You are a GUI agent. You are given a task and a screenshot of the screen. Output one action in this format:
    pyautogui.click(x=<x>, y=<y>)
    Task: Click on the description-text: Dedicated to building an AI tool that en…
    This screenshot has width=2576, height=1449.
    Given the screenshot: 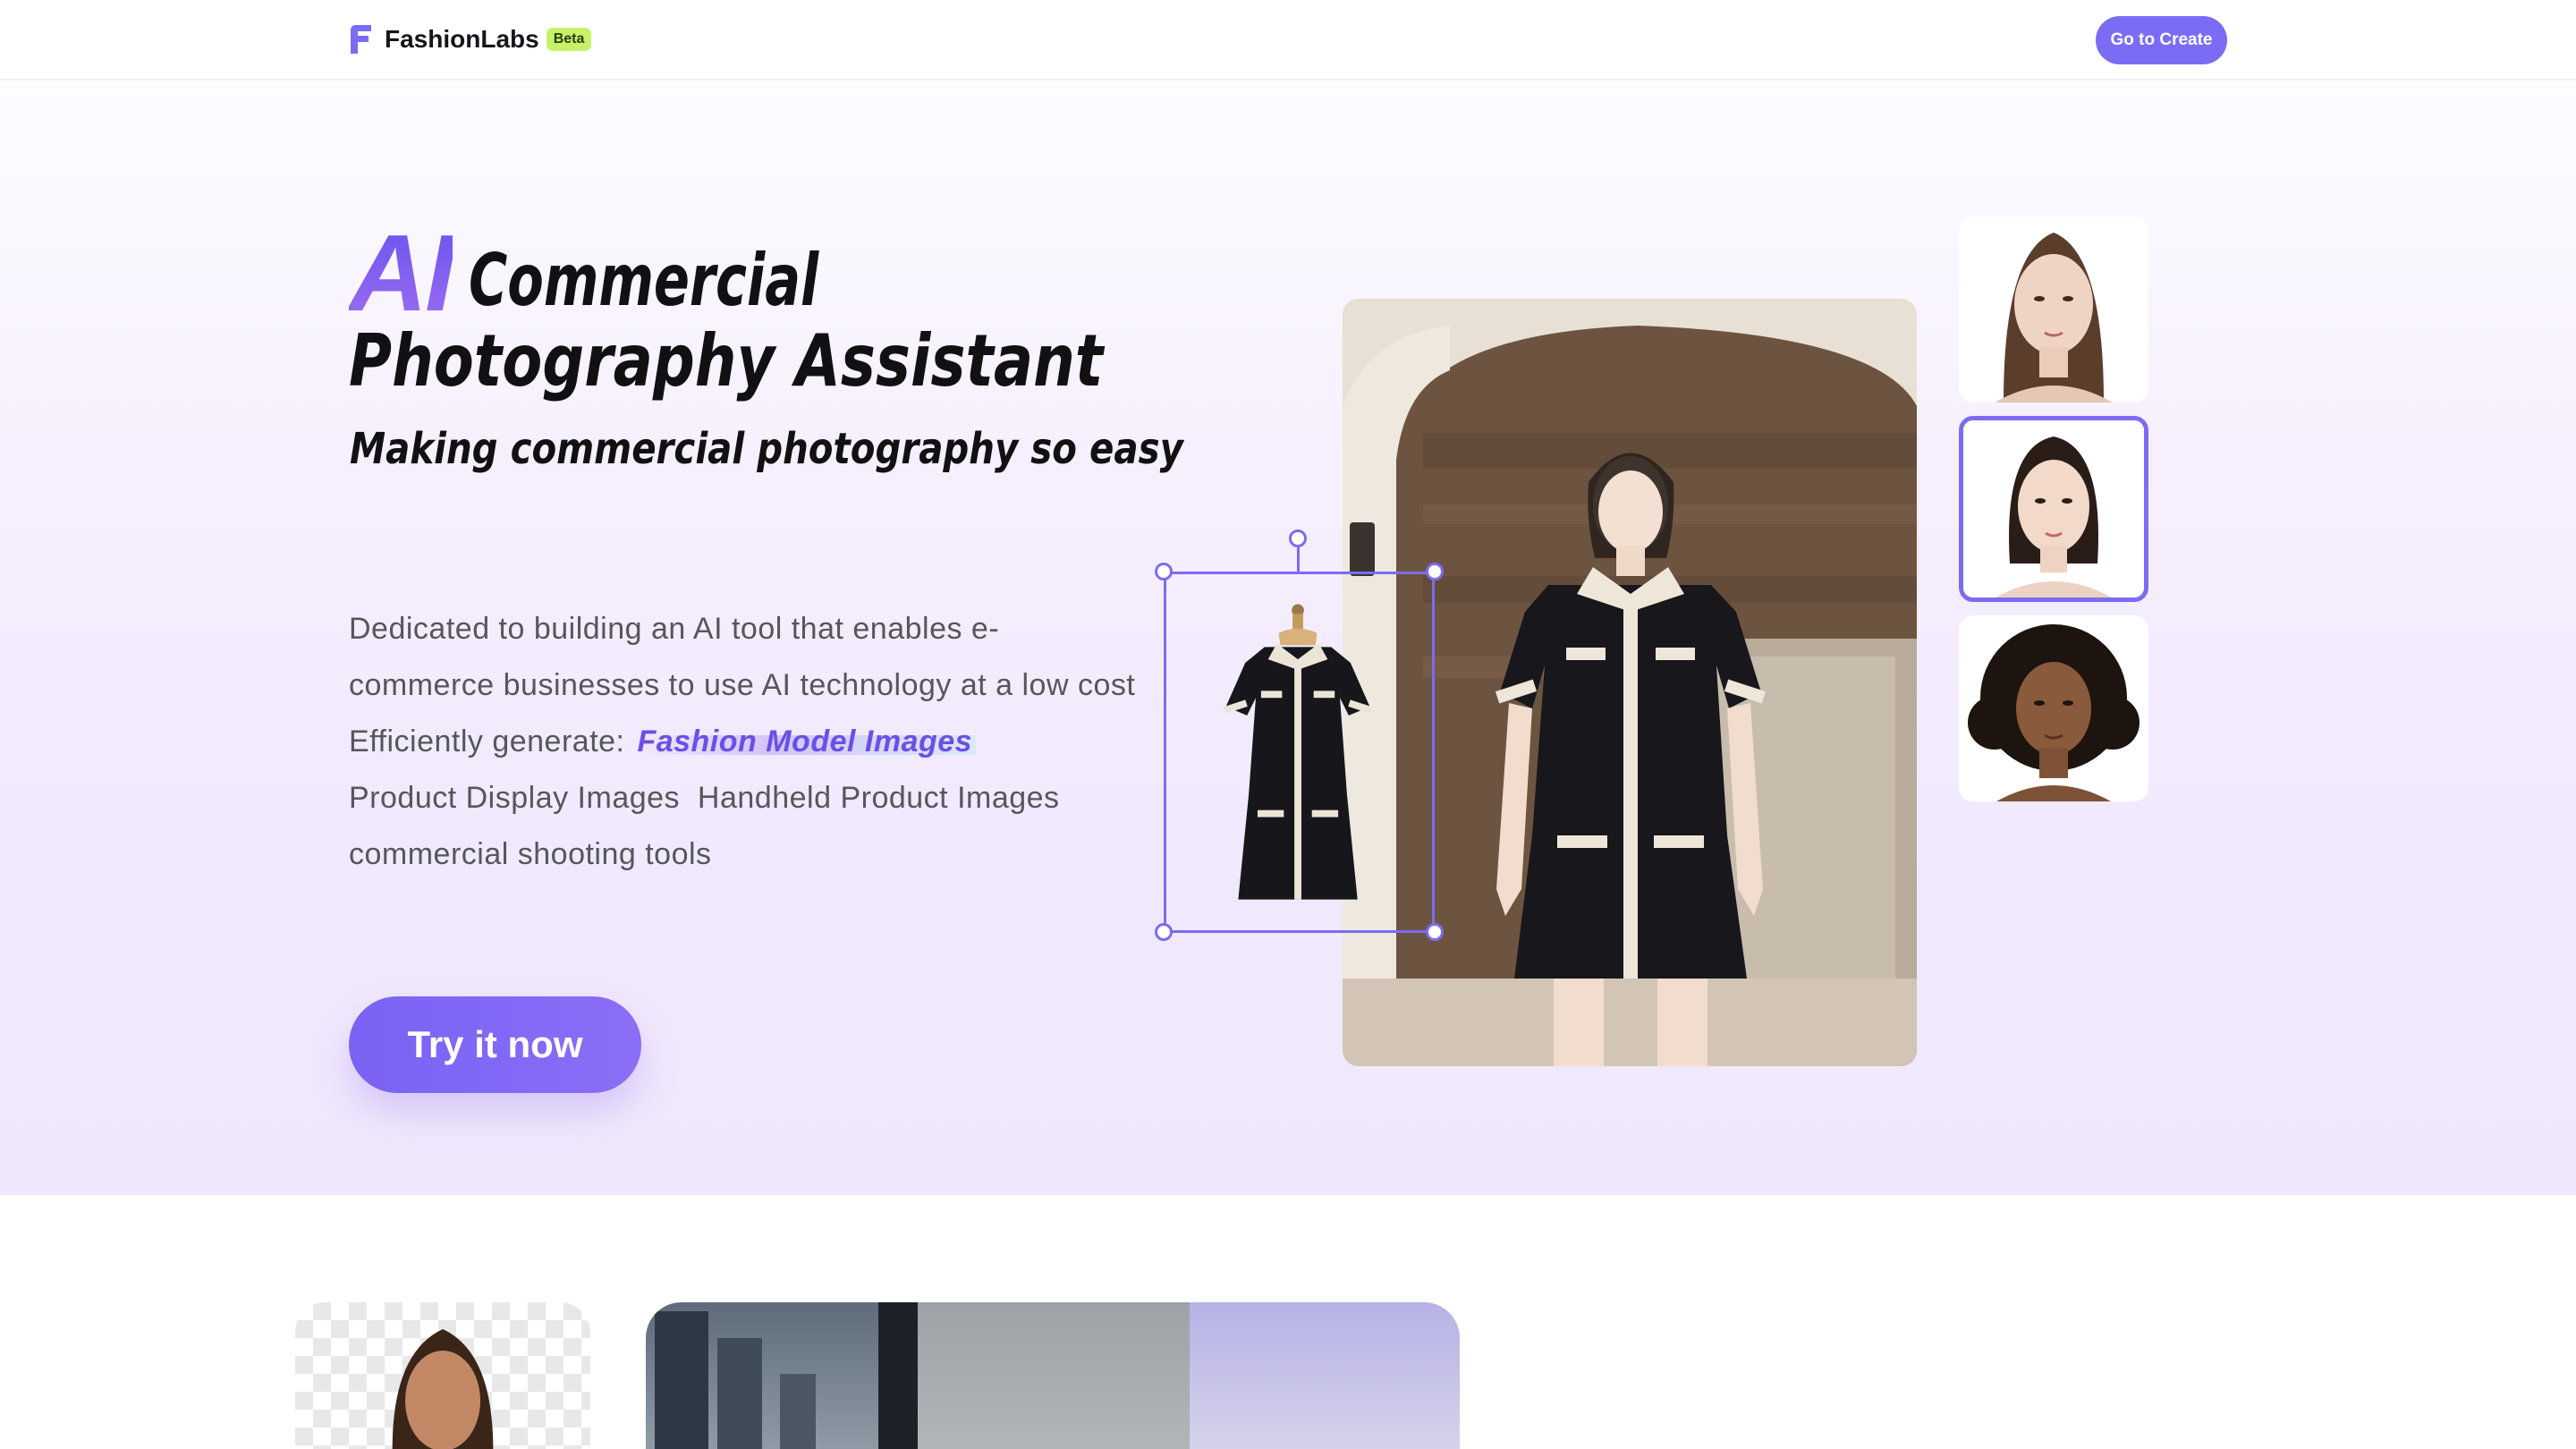 What is the action you would take?
    pyautogui.click(x=742, y=657)
    